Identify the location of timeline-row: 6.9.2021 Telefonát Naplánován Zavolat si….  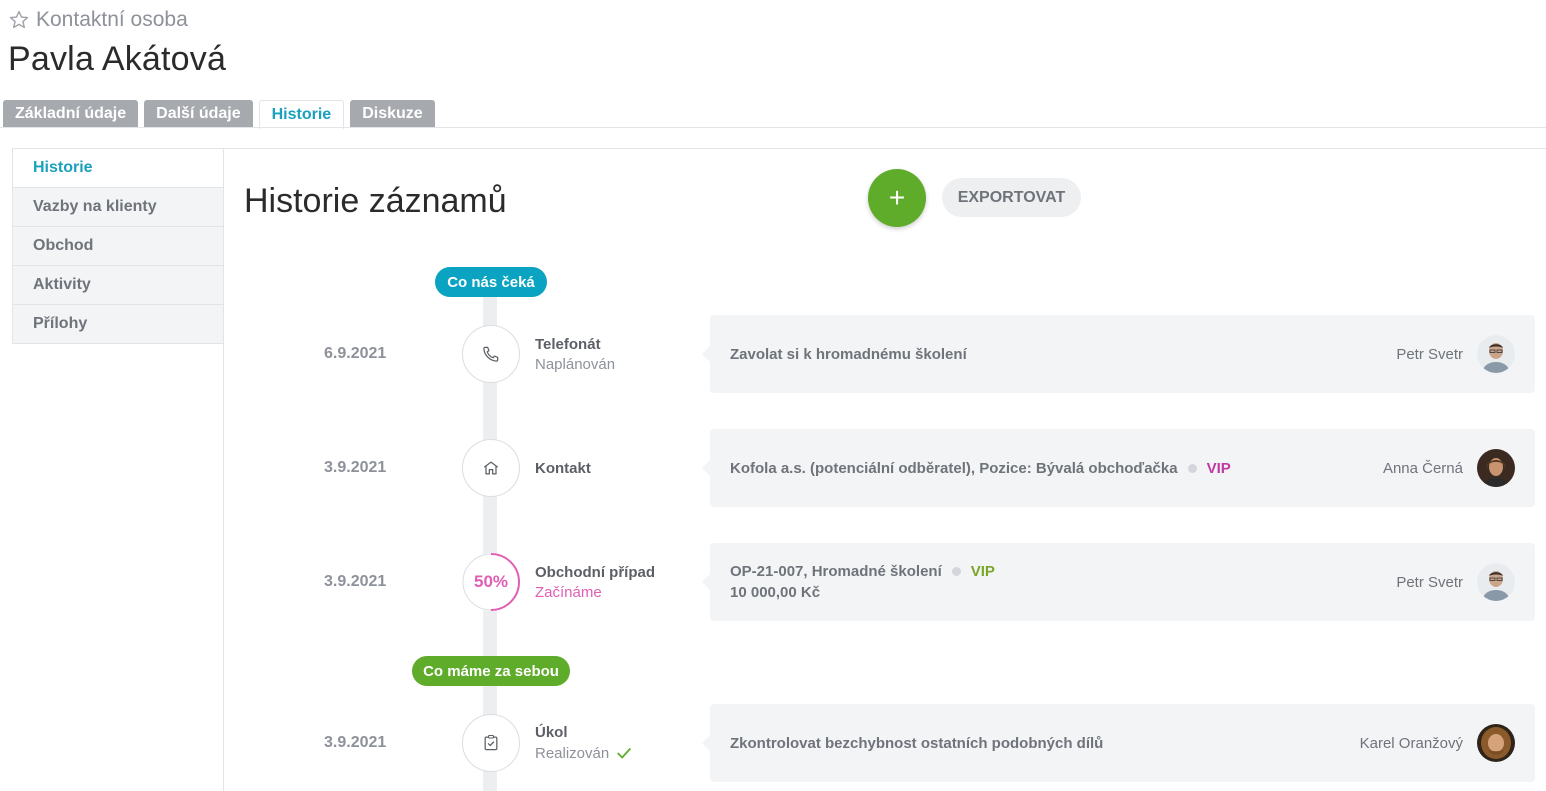
(773, 354).